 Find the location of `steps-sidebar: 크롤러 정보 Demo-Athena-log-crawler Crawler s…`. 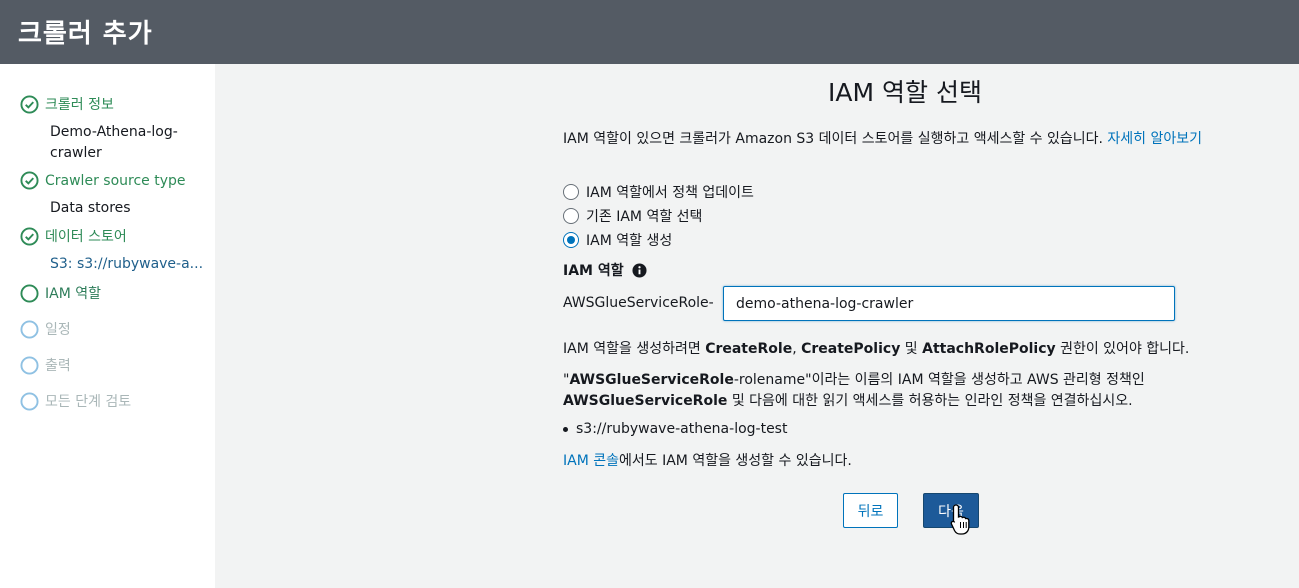

steps-sidebar: 크롤러 정보 Demo-Athena-log-crawler Crawler s… is located at coordinates (107, 326).